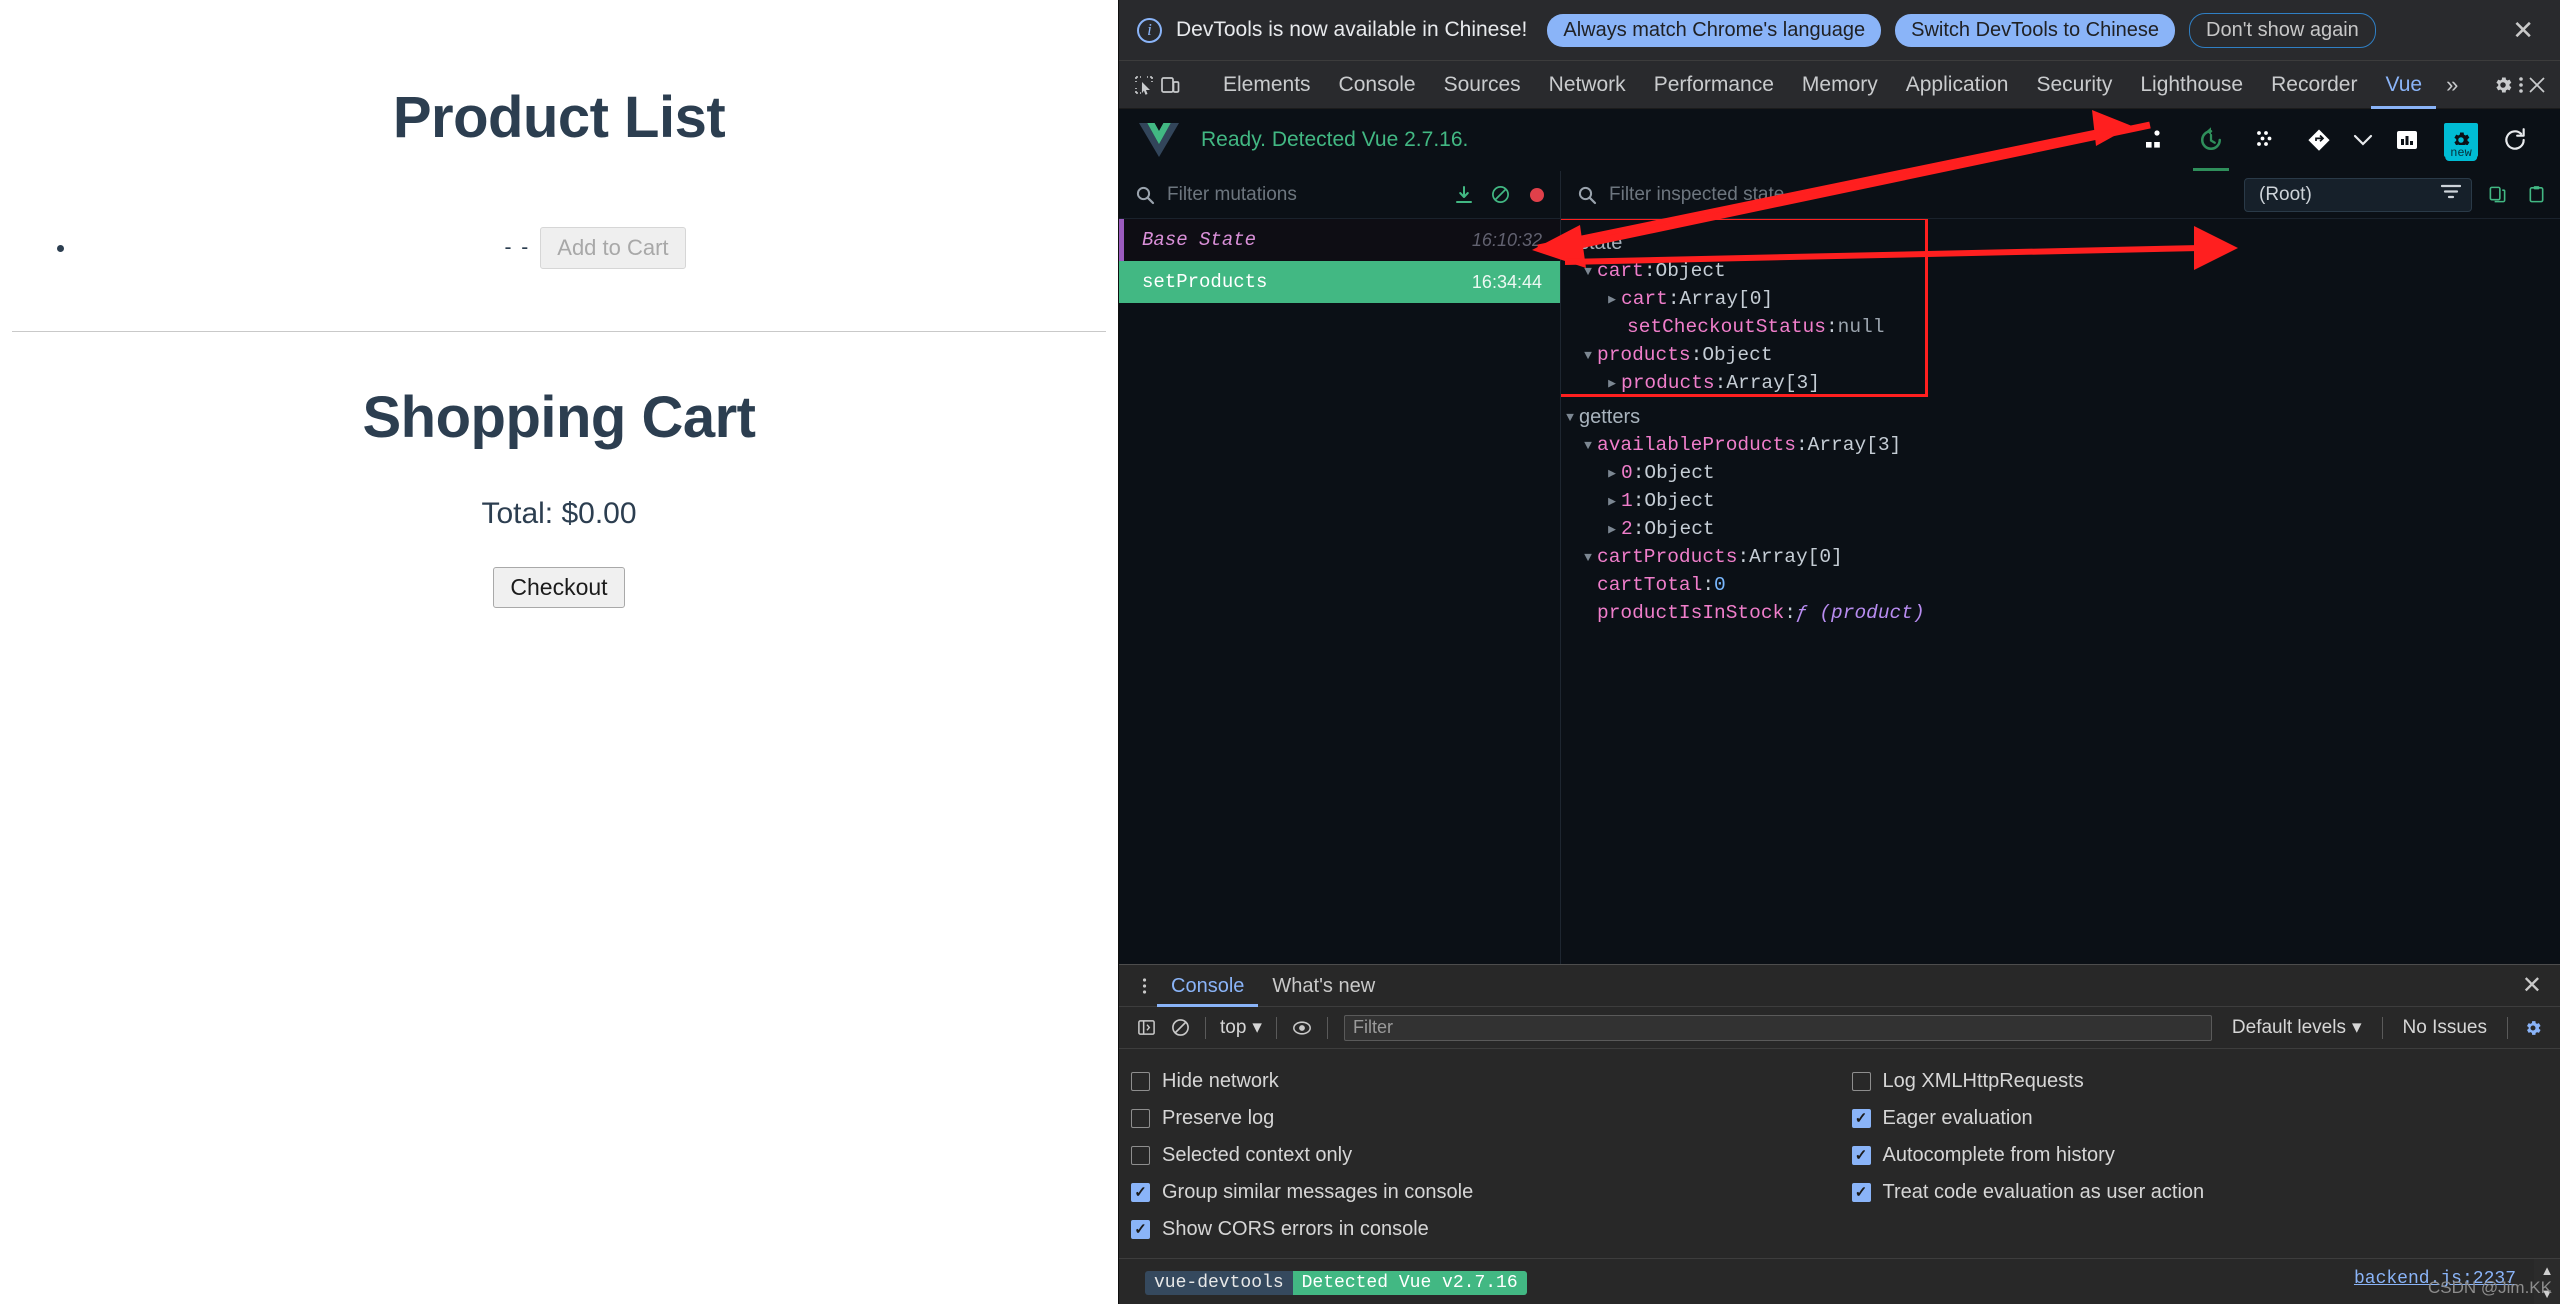 The image size is (2560, 1304). I want to click on console-levels-select: Default levels ▾, so click(2297, 1027).